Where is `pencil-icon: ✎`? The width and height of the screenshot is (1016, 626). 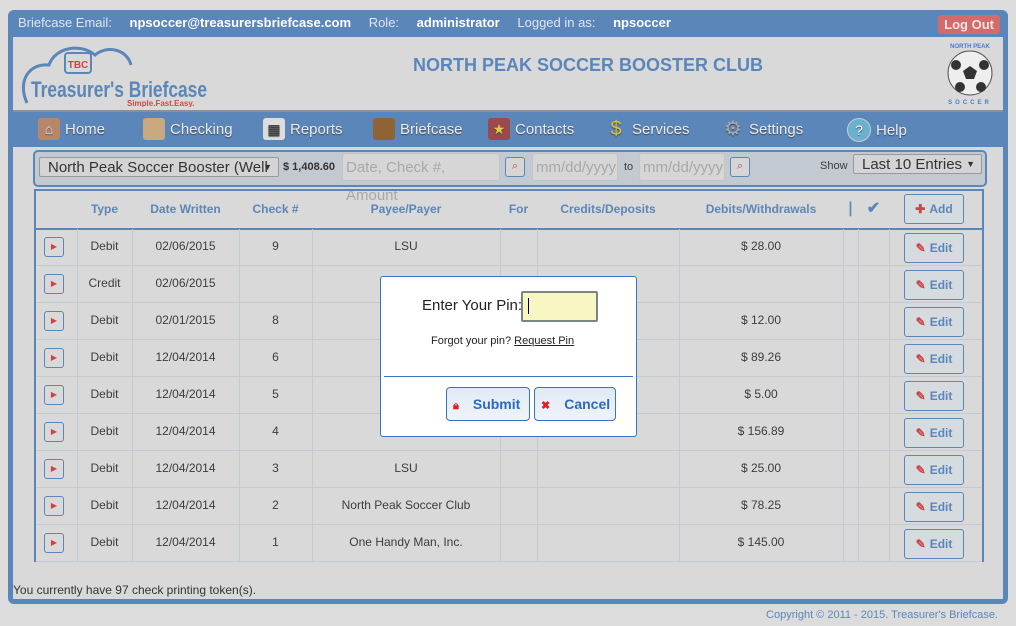 pencil-icon: ✎ is located at coordinates (920, 322).